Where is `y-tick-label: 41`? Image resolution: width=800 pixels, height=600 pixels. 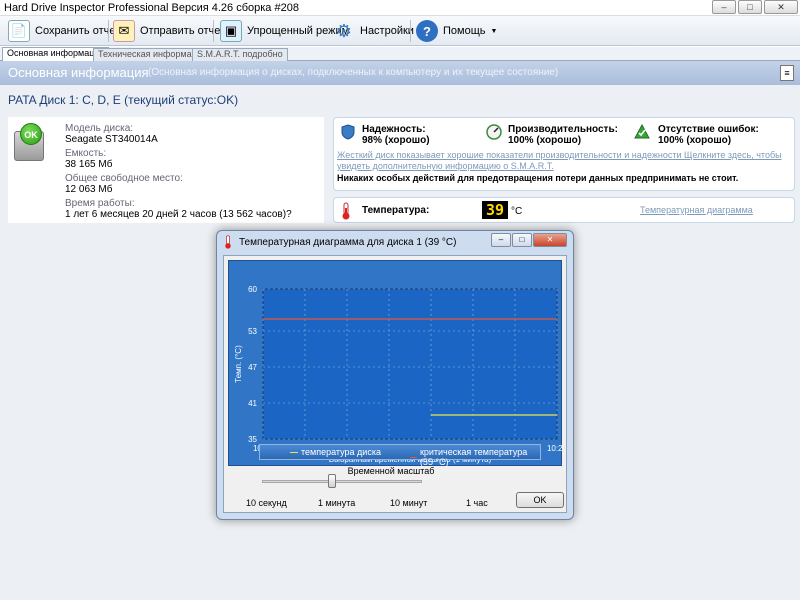 y-tick-label: 41 is located at coordinates (252, 403).